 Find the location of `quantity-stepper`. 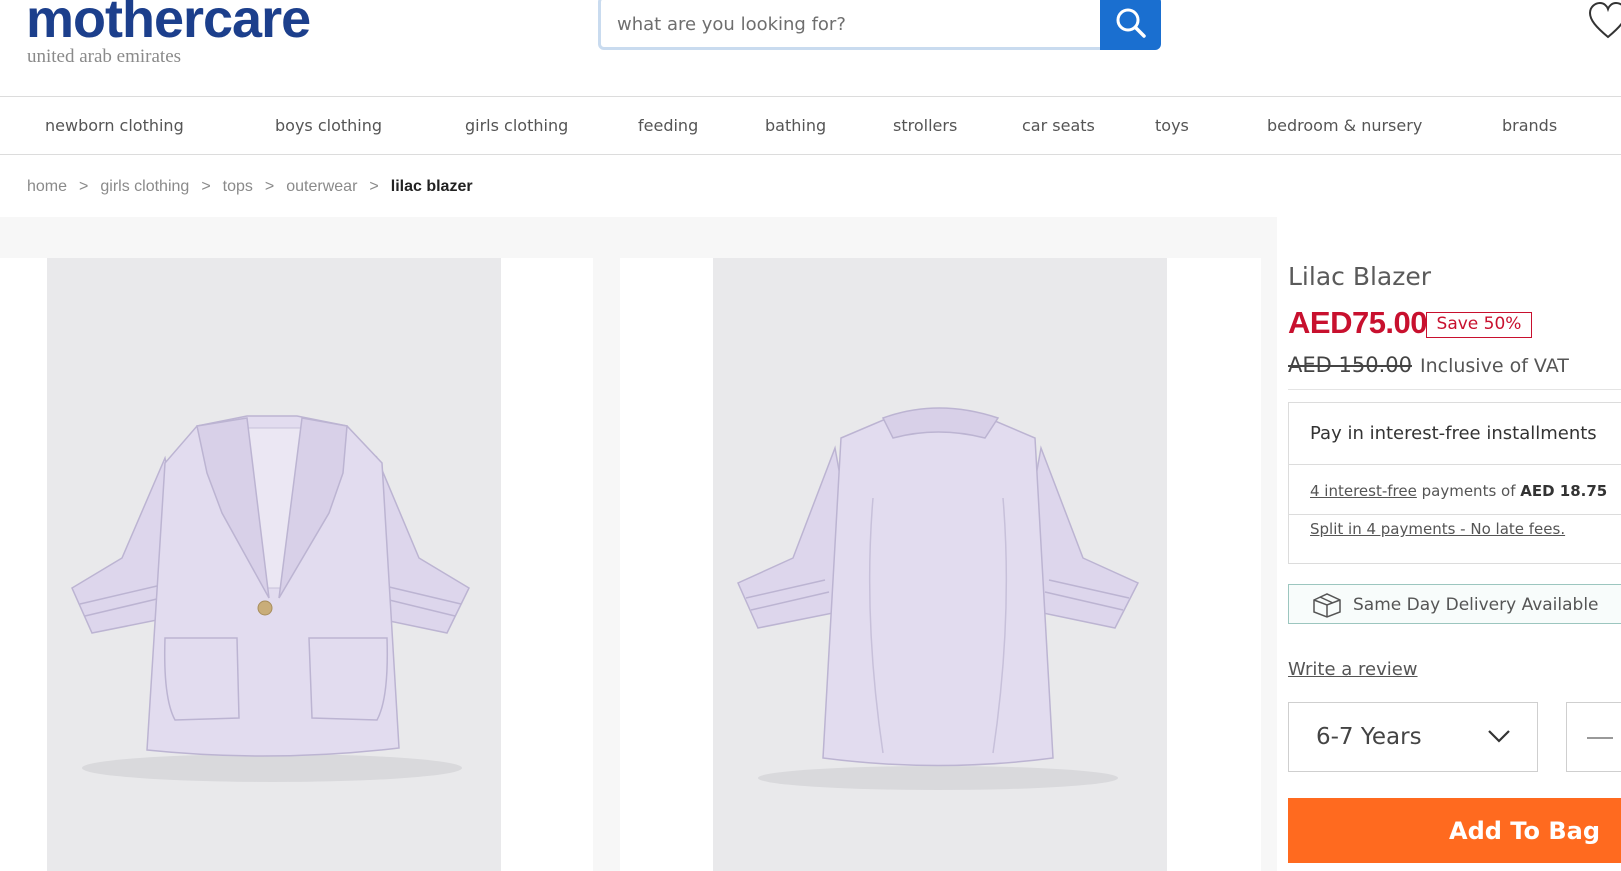

quantity-stepper is located at coordinates (1593, 737).